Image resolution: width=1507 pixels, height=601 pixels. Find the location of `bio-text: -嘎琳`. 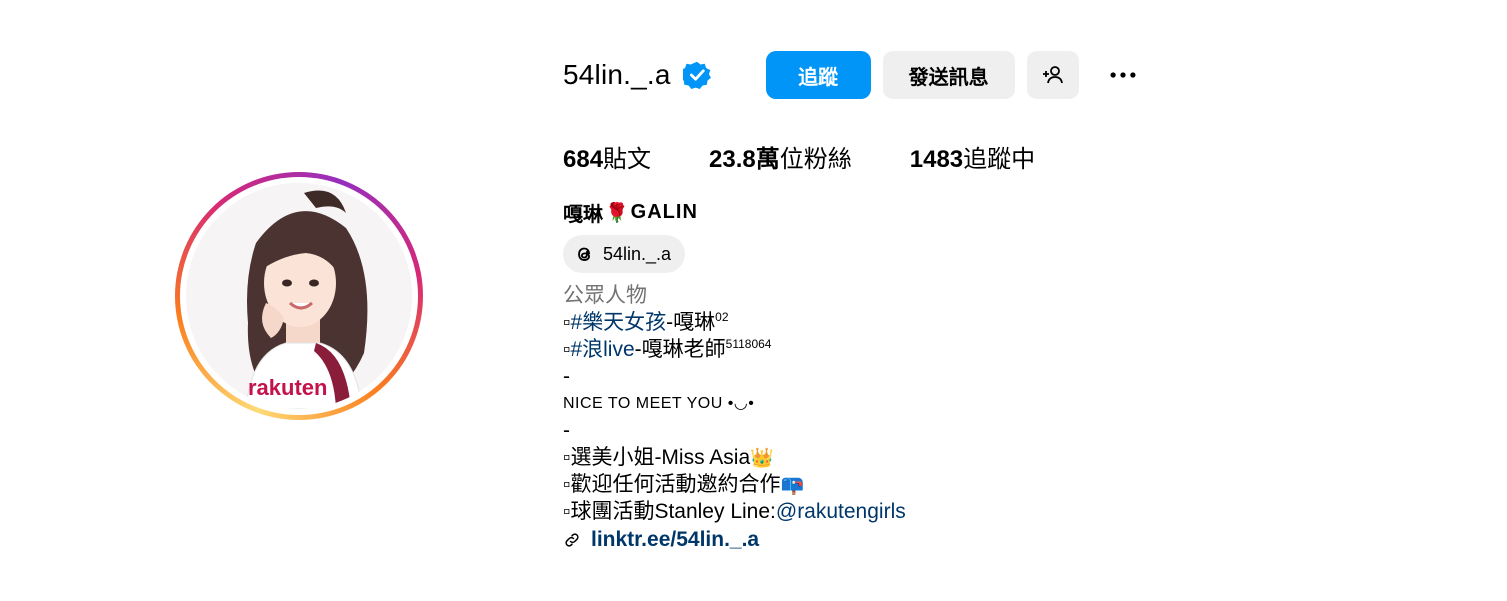

bio-text: -嘎琳 is located at coordinates (691, 322).